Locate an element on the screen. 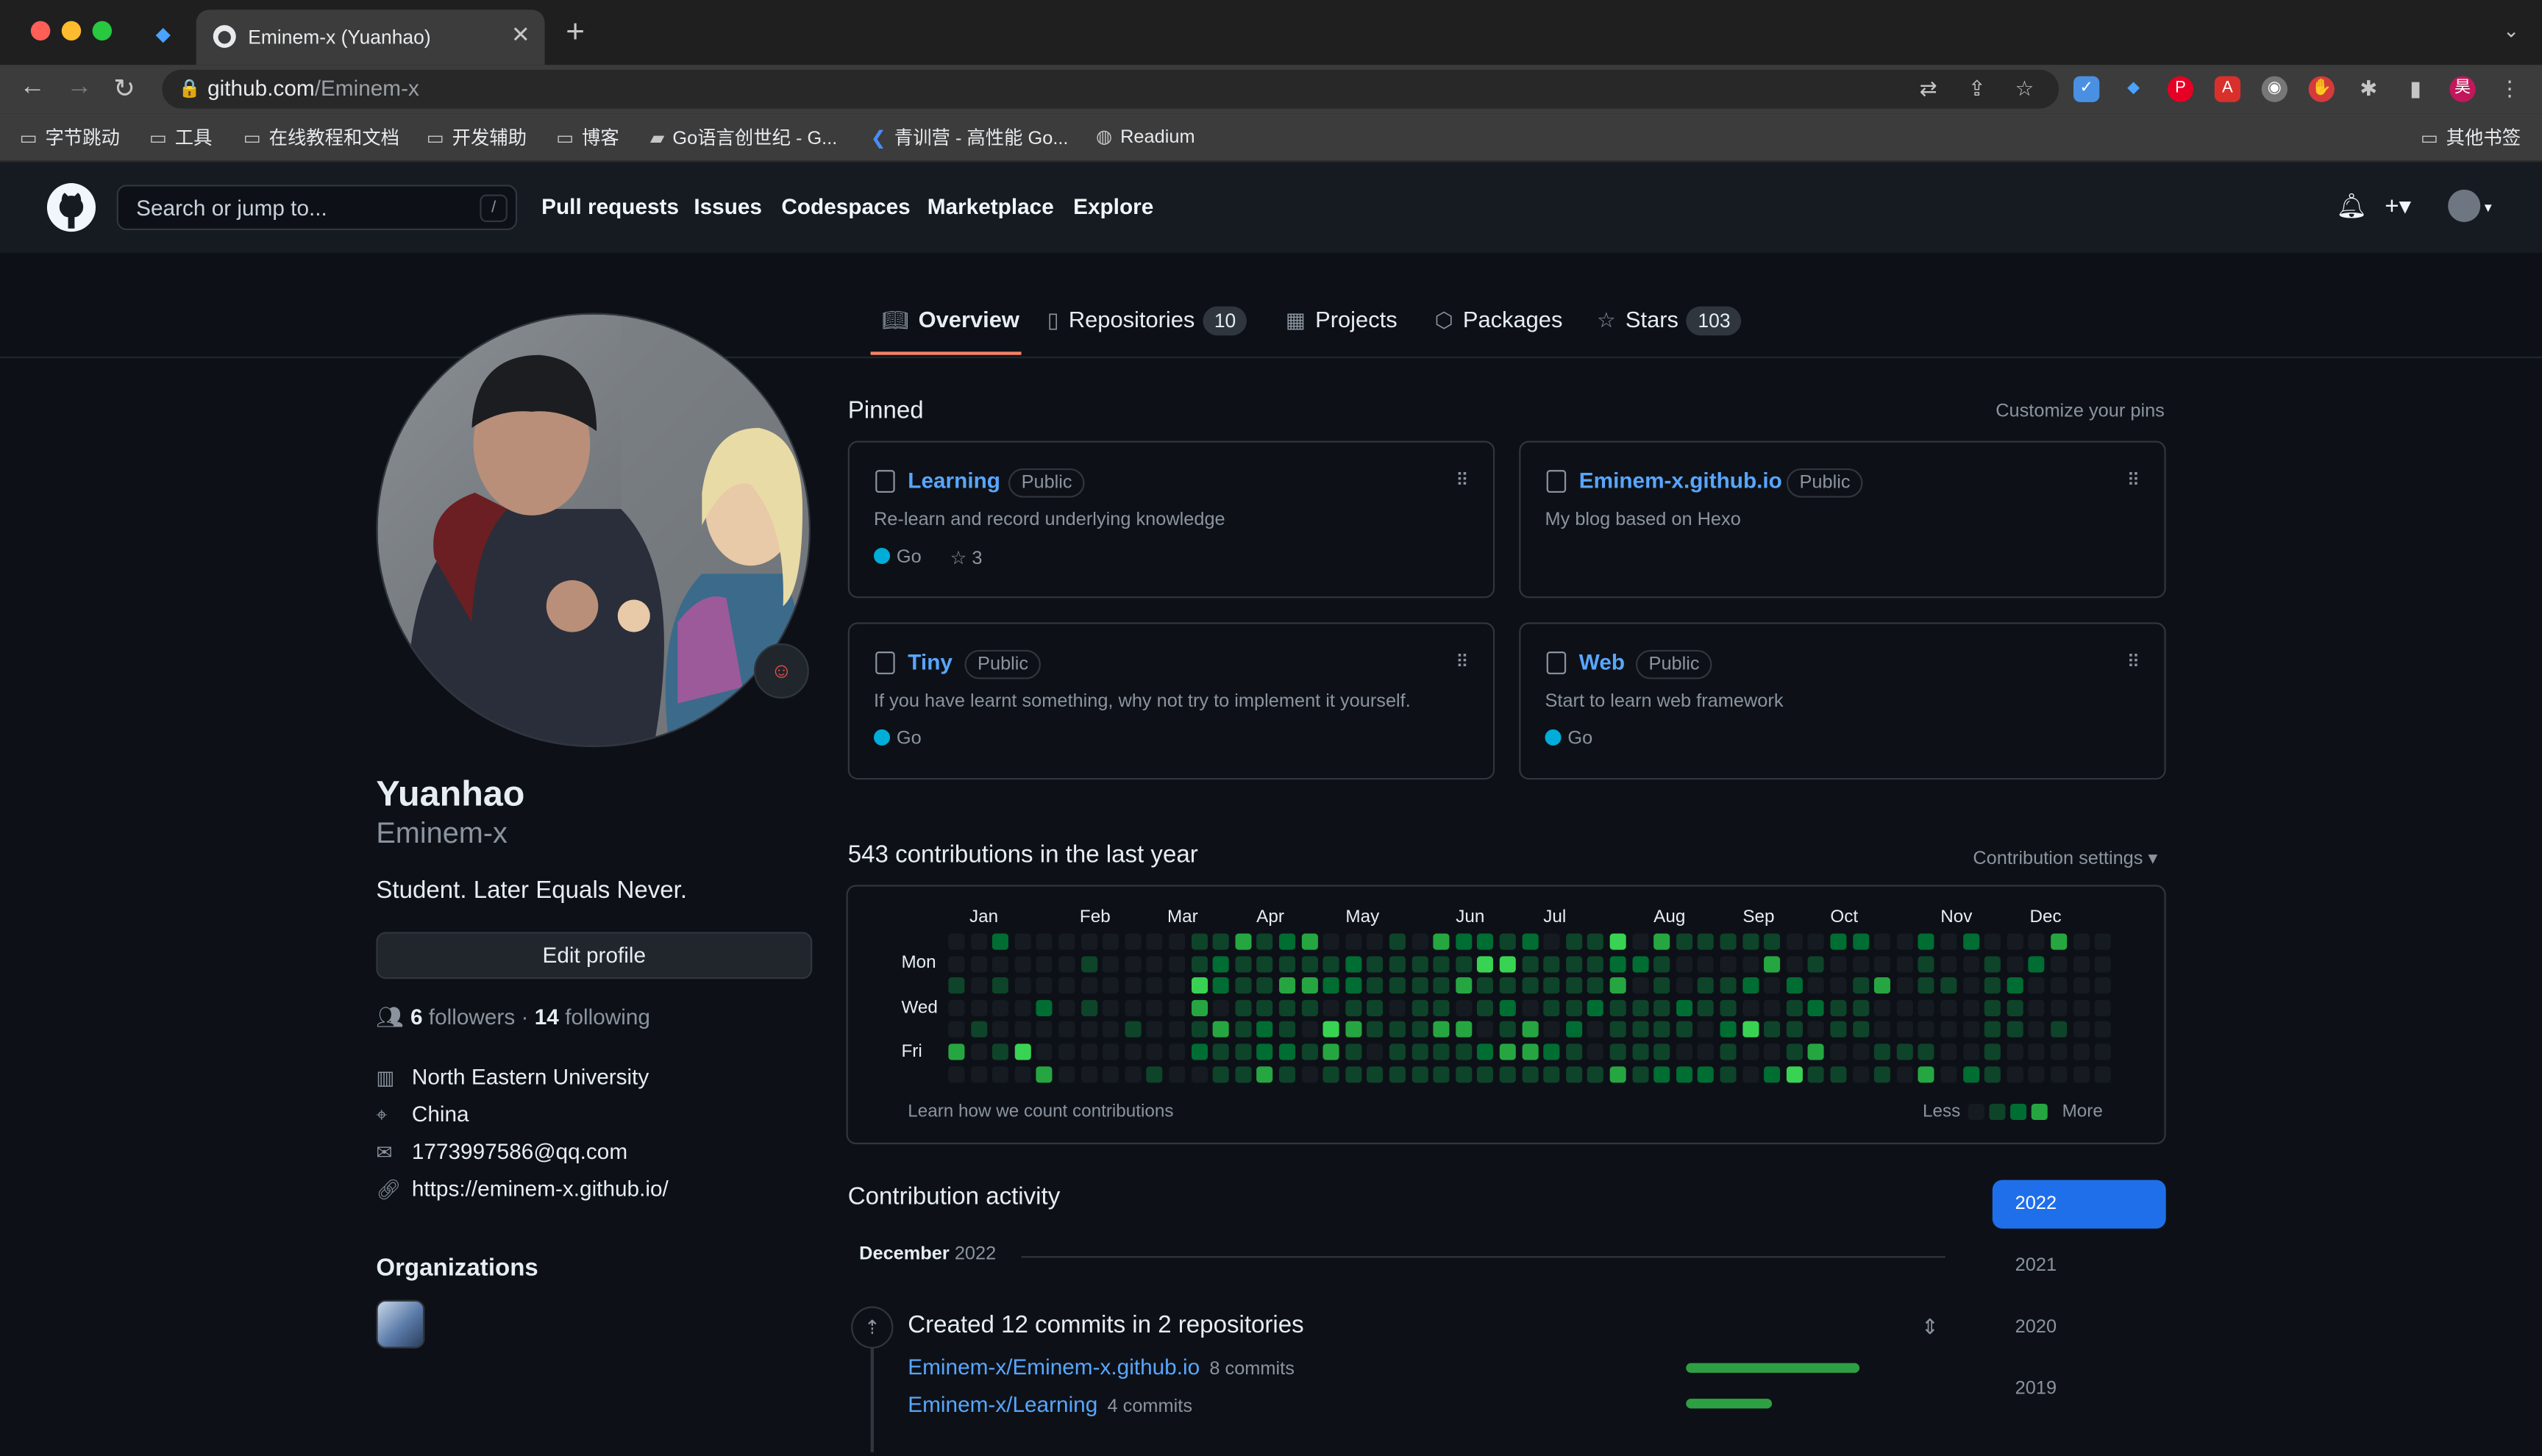 The image size is (2542, 1456). year-2019-button: 2019 is located at coordinates (2080, 1389).